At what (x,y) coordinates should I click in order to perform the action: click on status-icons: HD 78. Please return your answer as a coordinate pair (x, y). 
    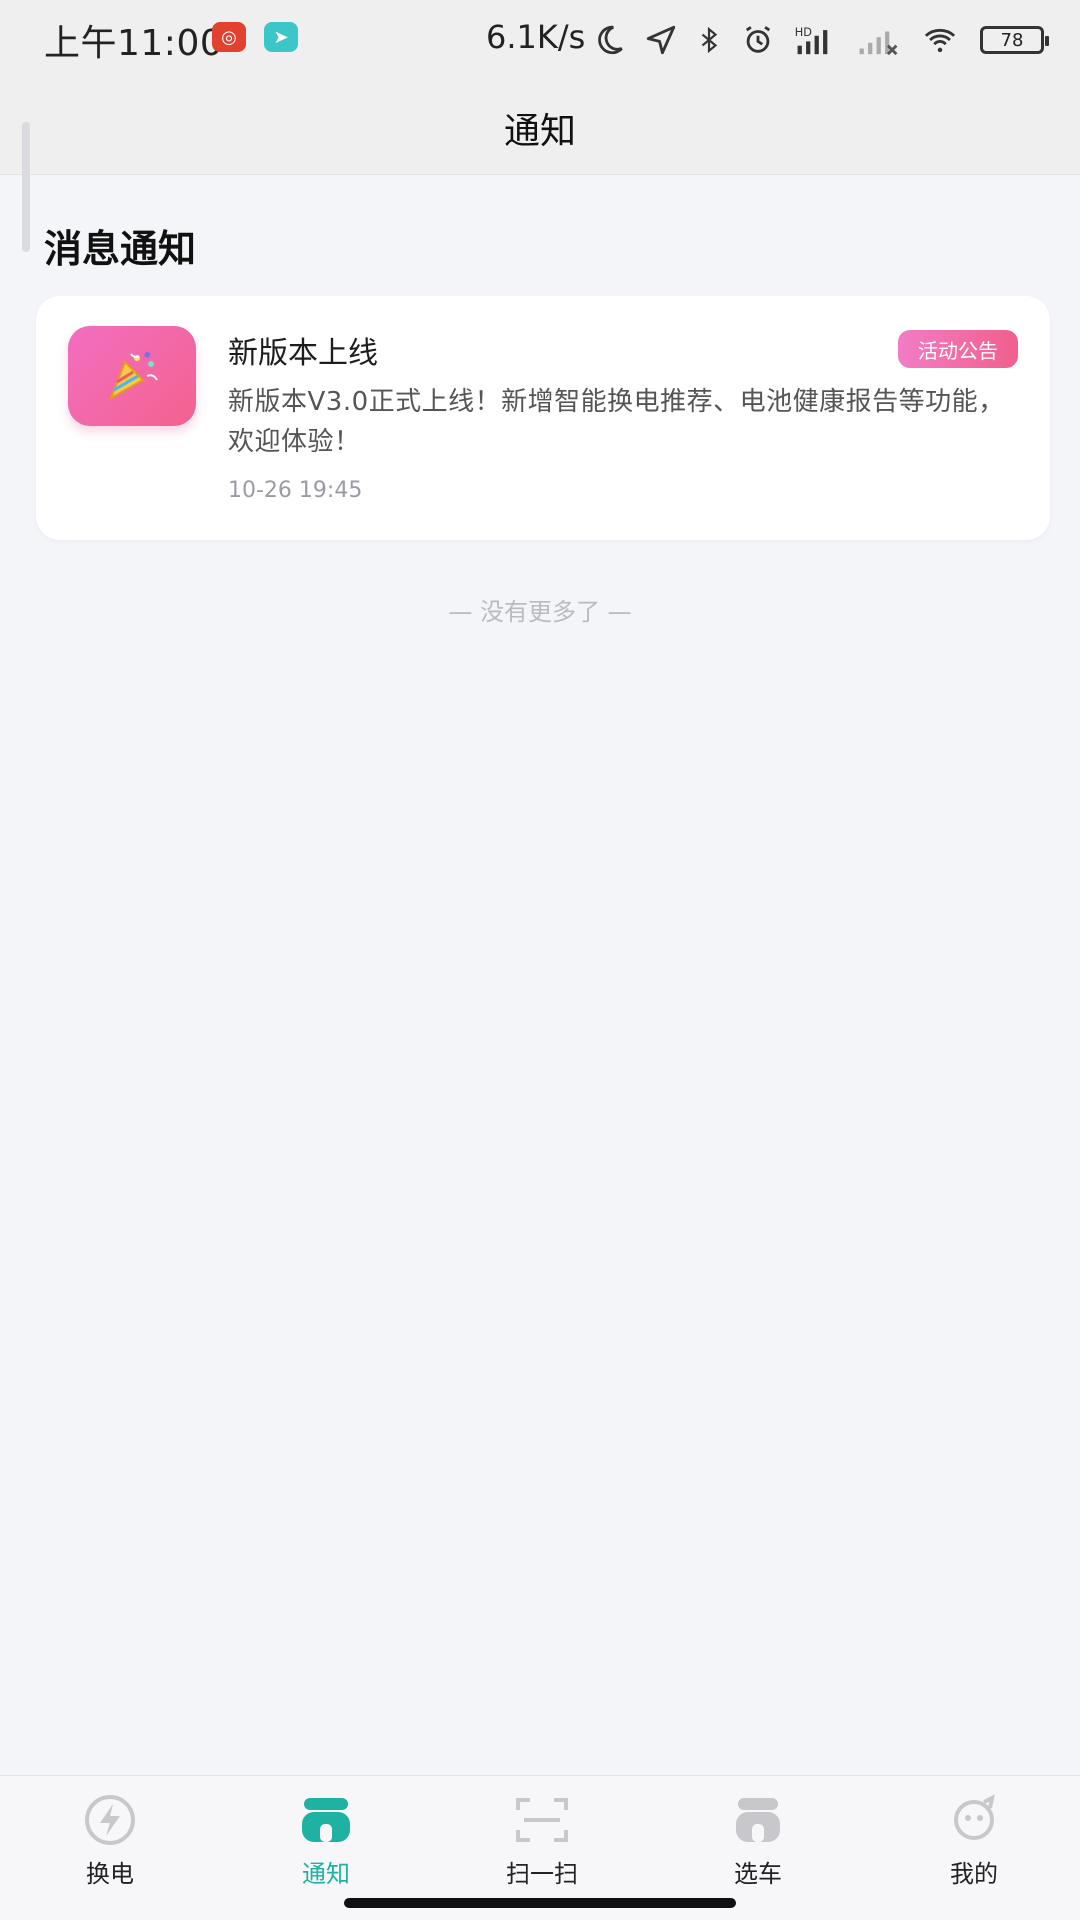
    Looking at the image, I should click on (820, 40).